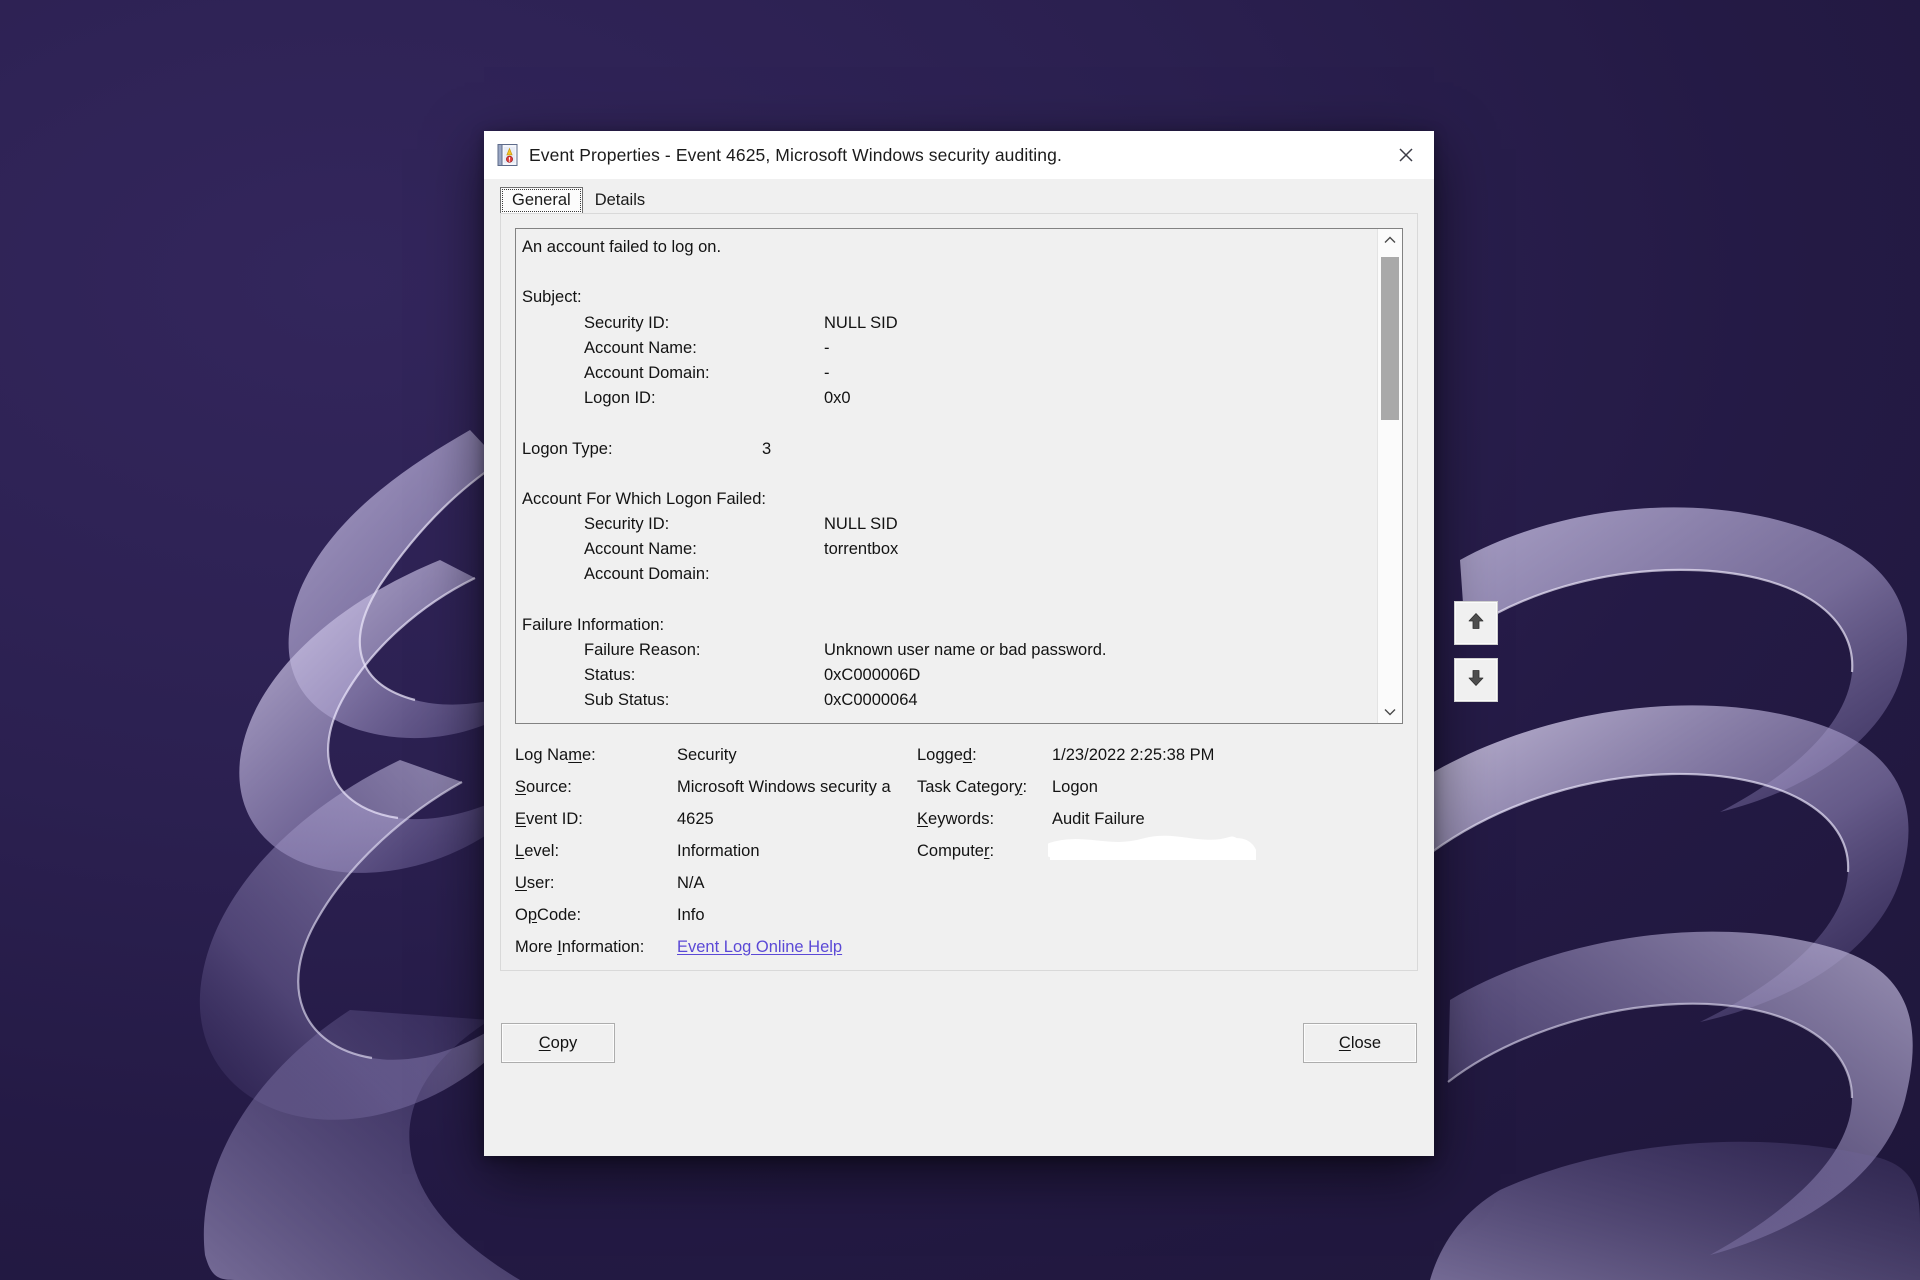  What do you see at coordinates (959, 890) in the screenshot?
I see `metadata-row: User: N/A` at bounding box center [959, 890].